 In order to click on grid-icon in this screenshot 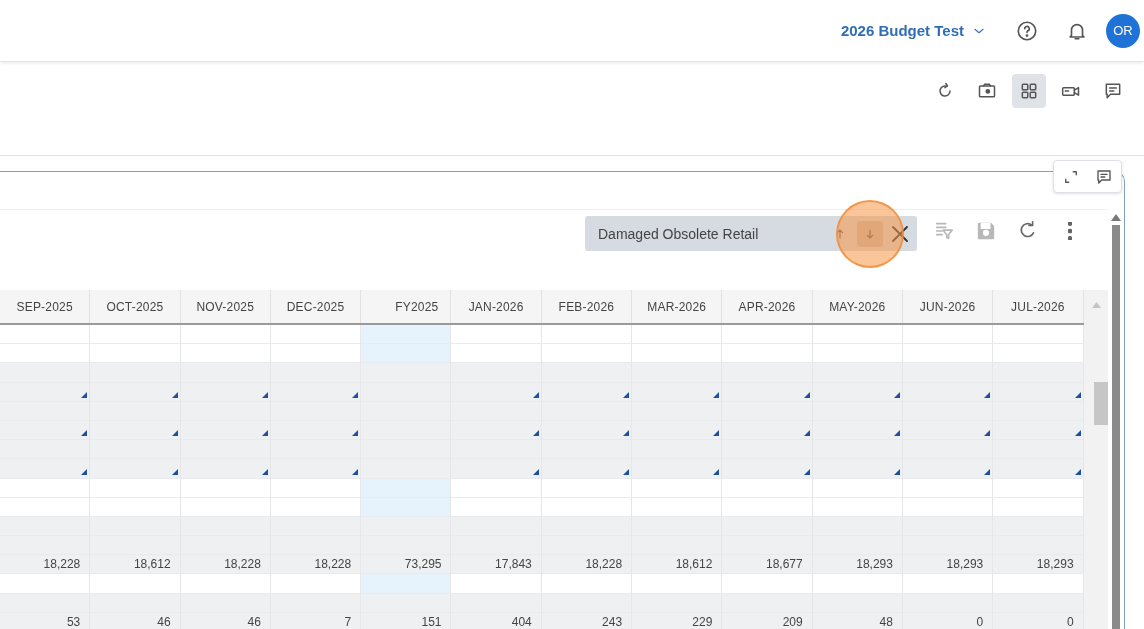, I will do `click(1029, 91)`.